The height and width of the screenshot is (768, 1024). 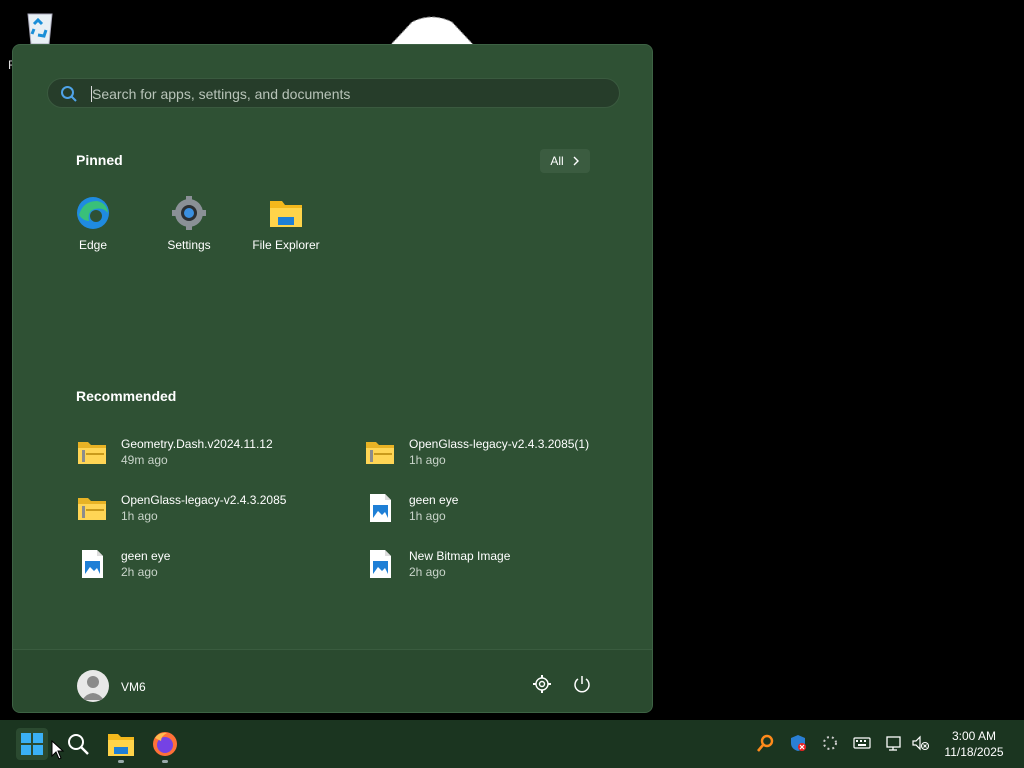 I want to click on recommended-item: New Bitmap Image 2h ago, so click(x=499, y=564).